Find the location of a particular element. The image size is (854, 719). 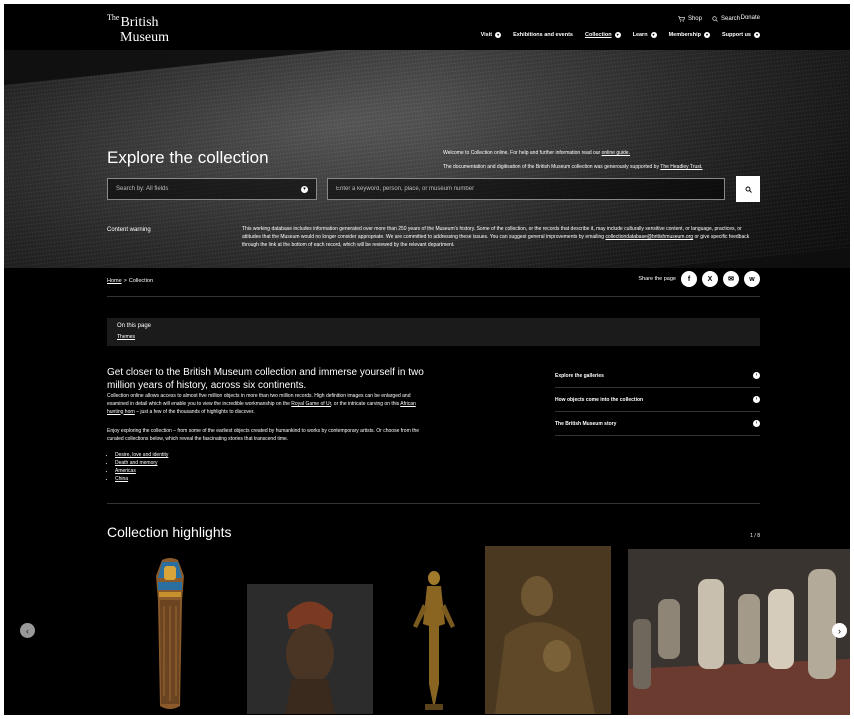

logo-line2: Museum is located at coordinates (144, 37).